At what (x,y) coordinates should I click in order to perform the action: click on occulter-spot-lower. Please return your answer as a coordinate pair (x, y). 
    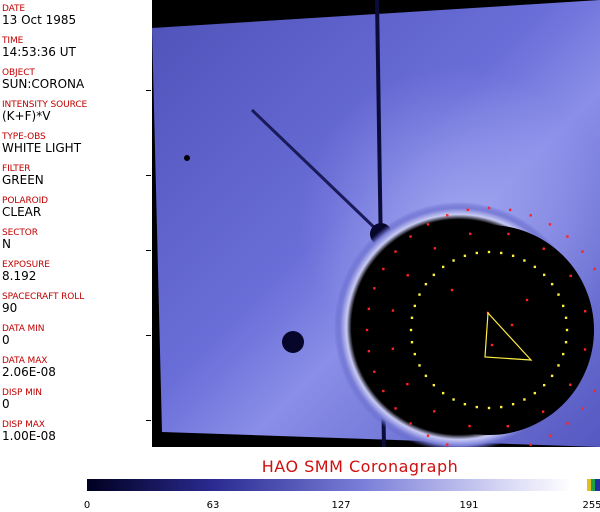
    Looking at the image, I should click on (293, 342).